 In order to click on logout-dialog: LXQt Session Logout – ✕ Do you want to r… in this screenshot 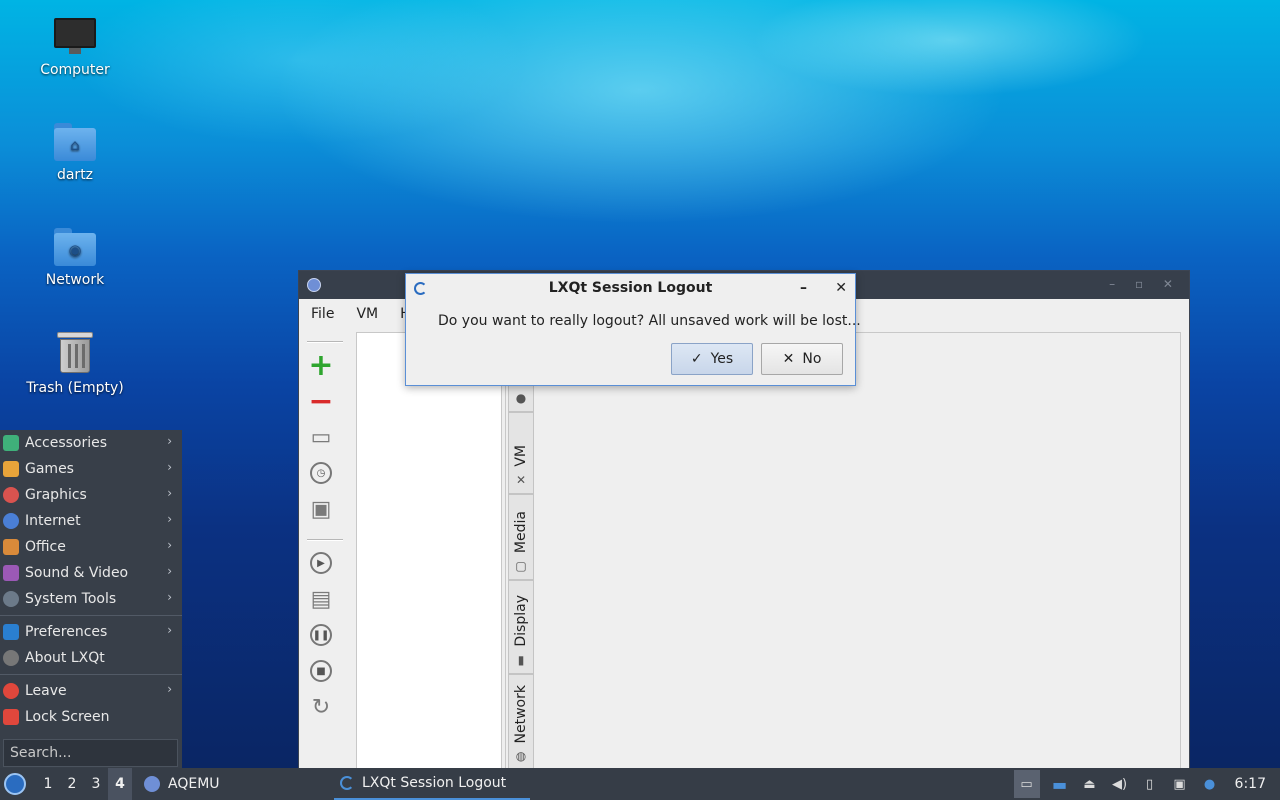, I will do `click(633, 329)`.